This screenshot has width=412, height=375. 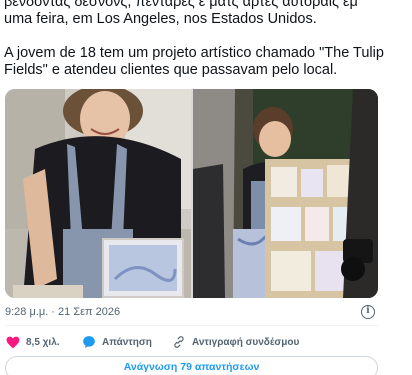 I want to click on copy-link-button: Αντιγραφή συνδέσμου, so click(x=235, y=342).